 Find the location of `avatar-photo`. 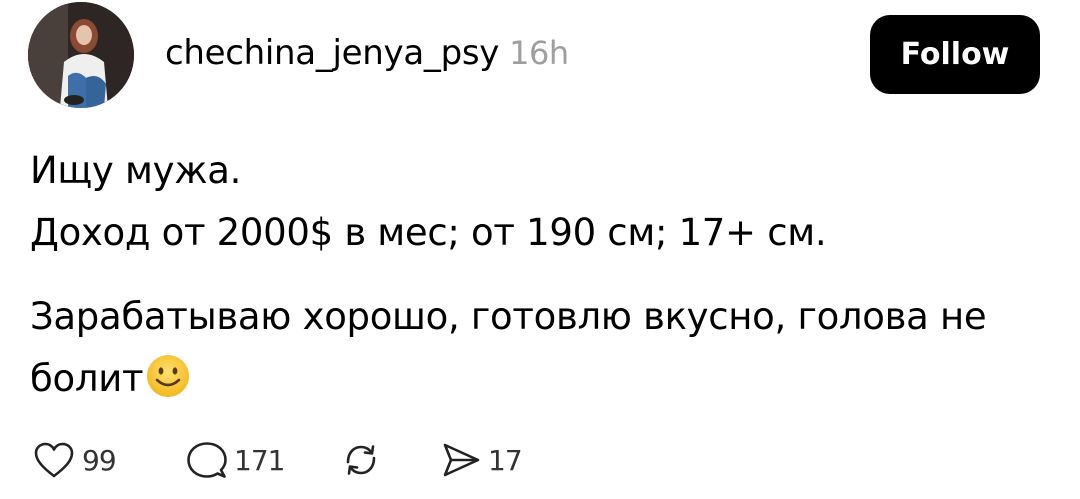

avatar-photo is located at coordinates (81, 55).